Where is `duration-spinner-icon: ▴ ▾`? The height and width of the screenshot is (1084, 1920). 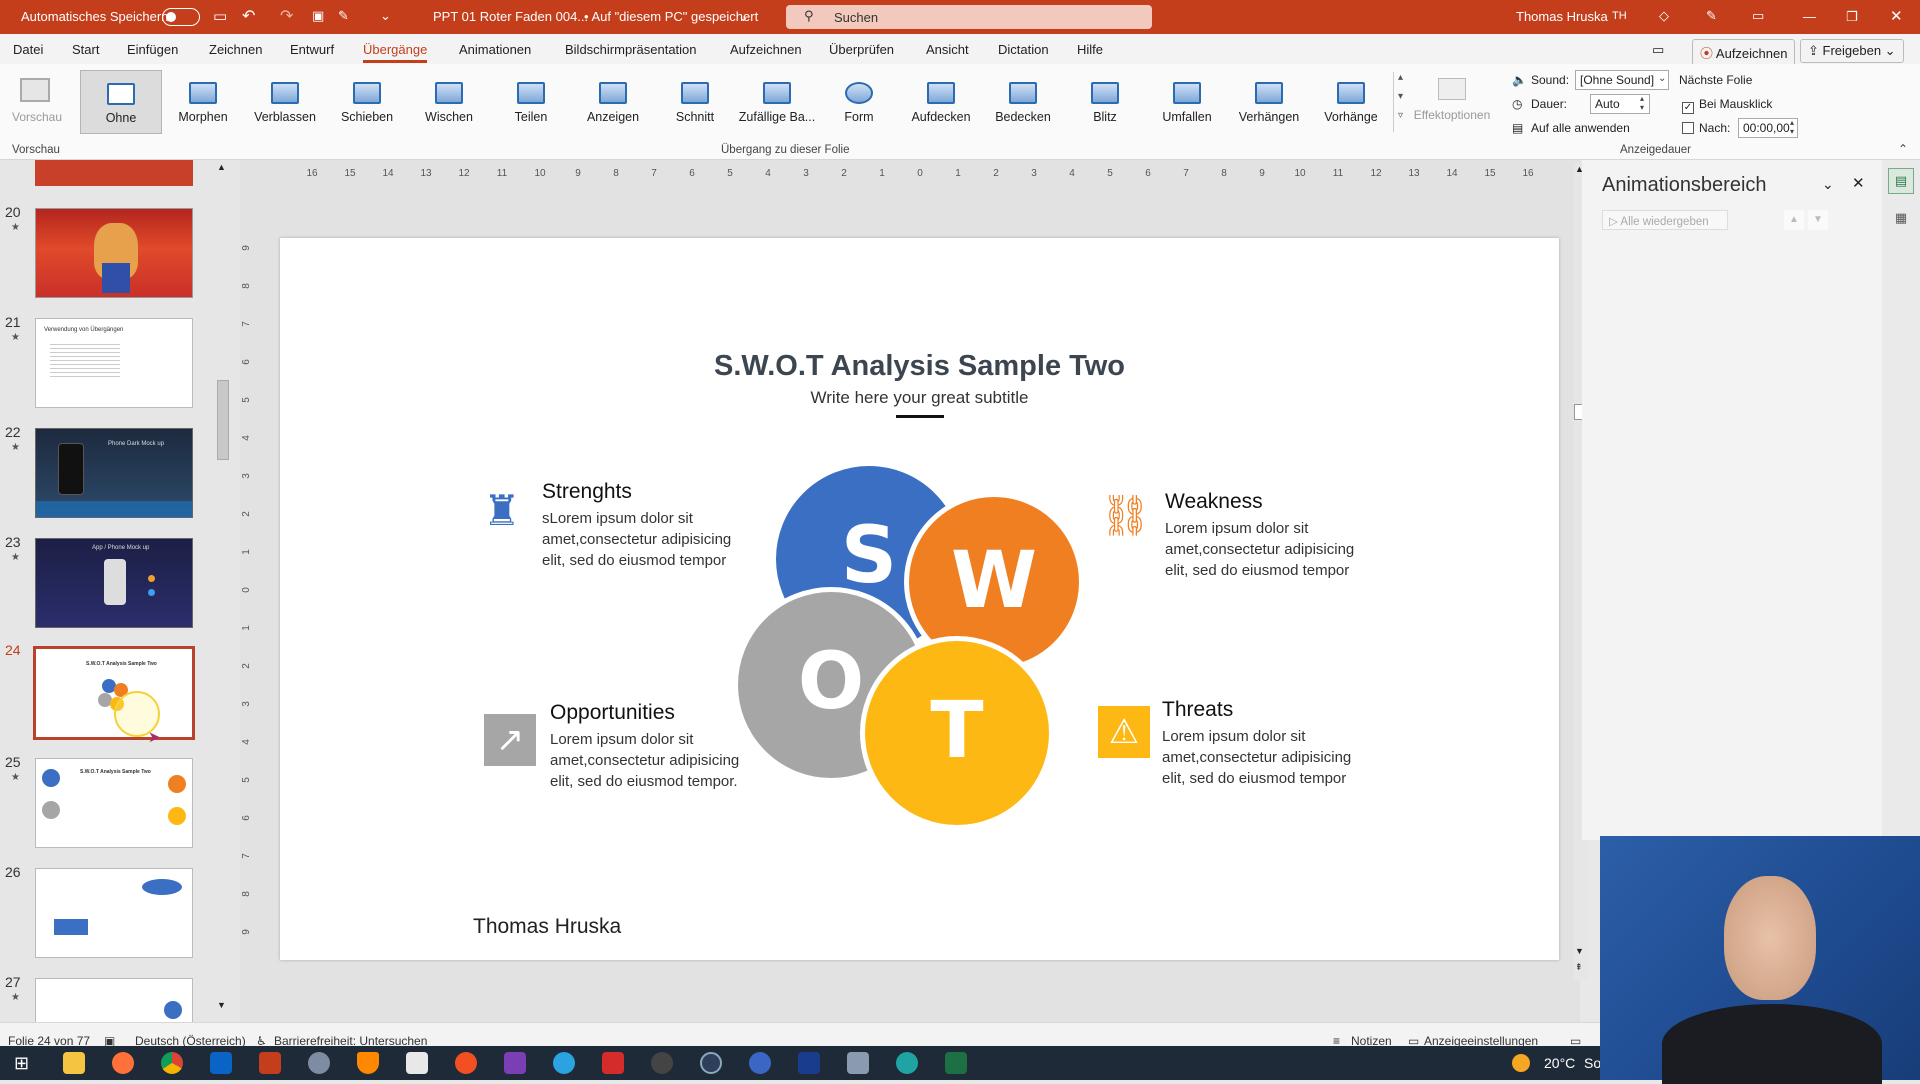 duration-spinner-icon: ▴ ▾ is located at coordinates (1642, 103).